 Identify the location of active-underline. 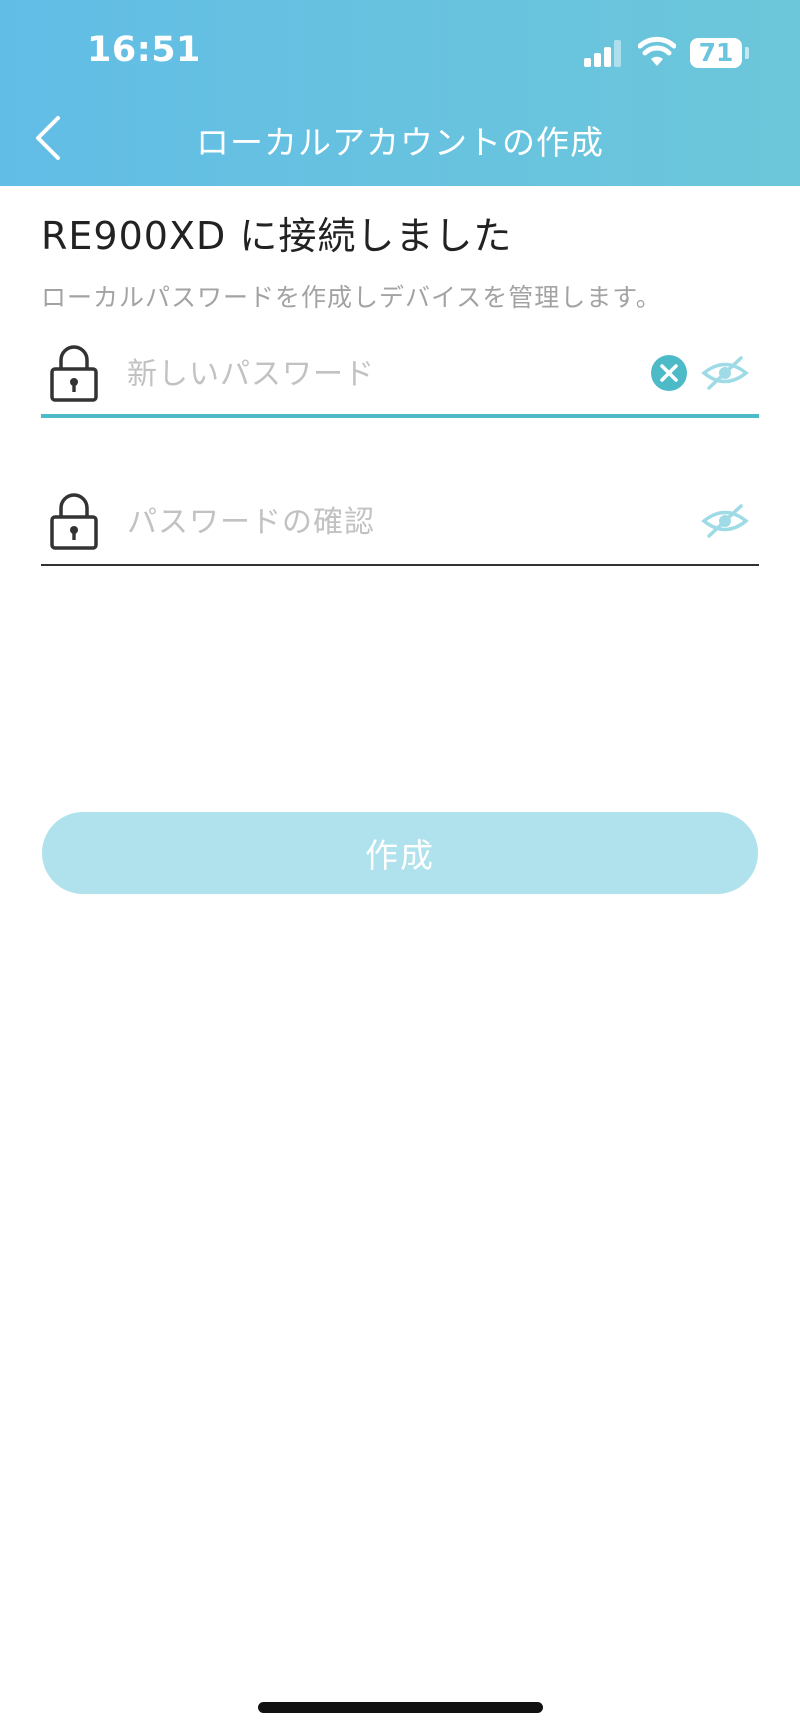
(400, 416).